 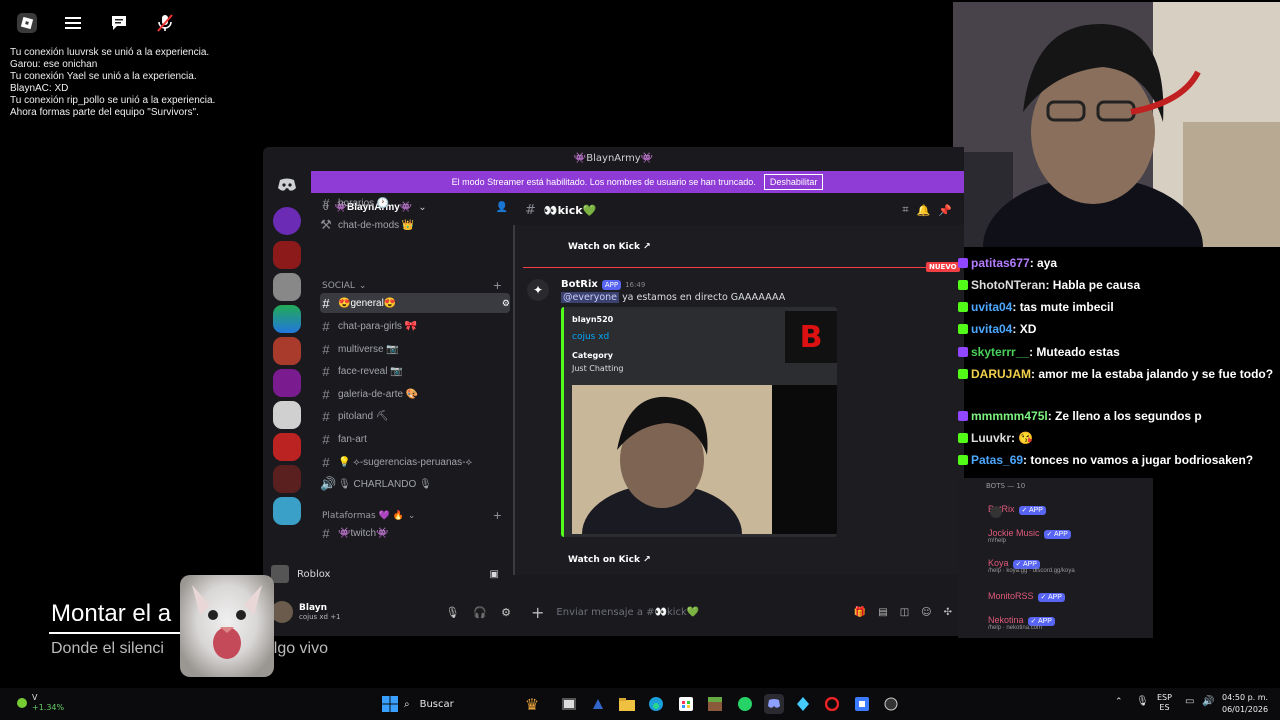 What do you see at coordinates (590, 297) in the screenshot?
I see `mention: @everyone` at bounding box center [590, 297].